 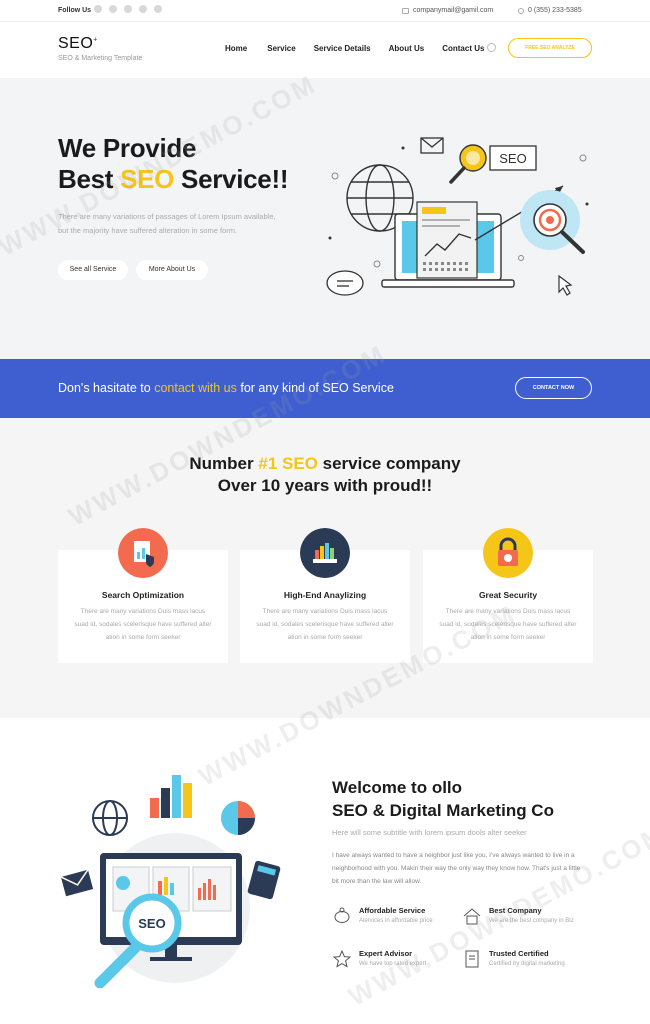 What do you see at coordinates (392, 910) in the screenshot?
I see `feature-title: Affordable Service` at bounding box center [392, 910].